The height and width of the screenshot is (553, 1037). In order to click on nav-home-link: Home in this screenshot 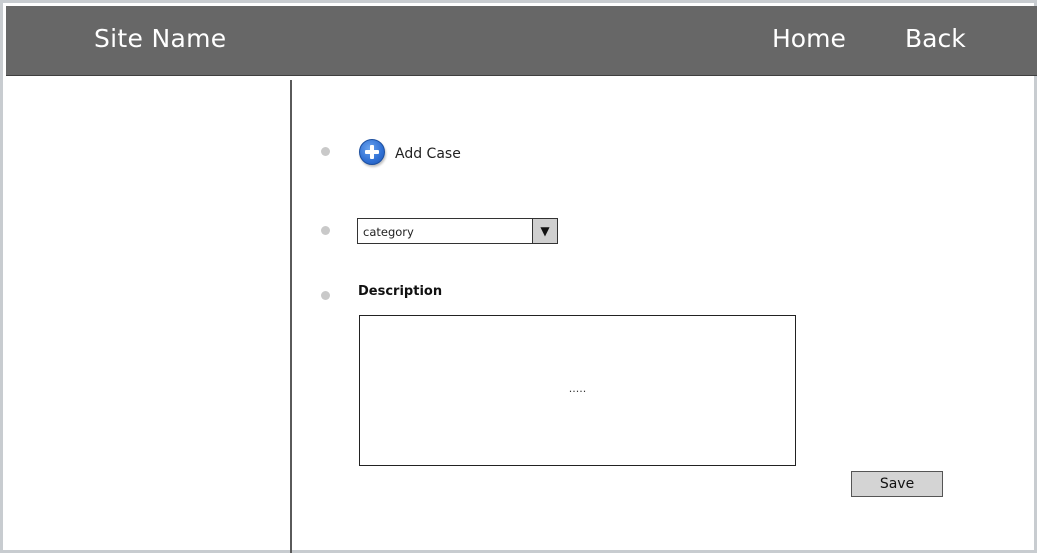, I will do `click(809, 38)`.